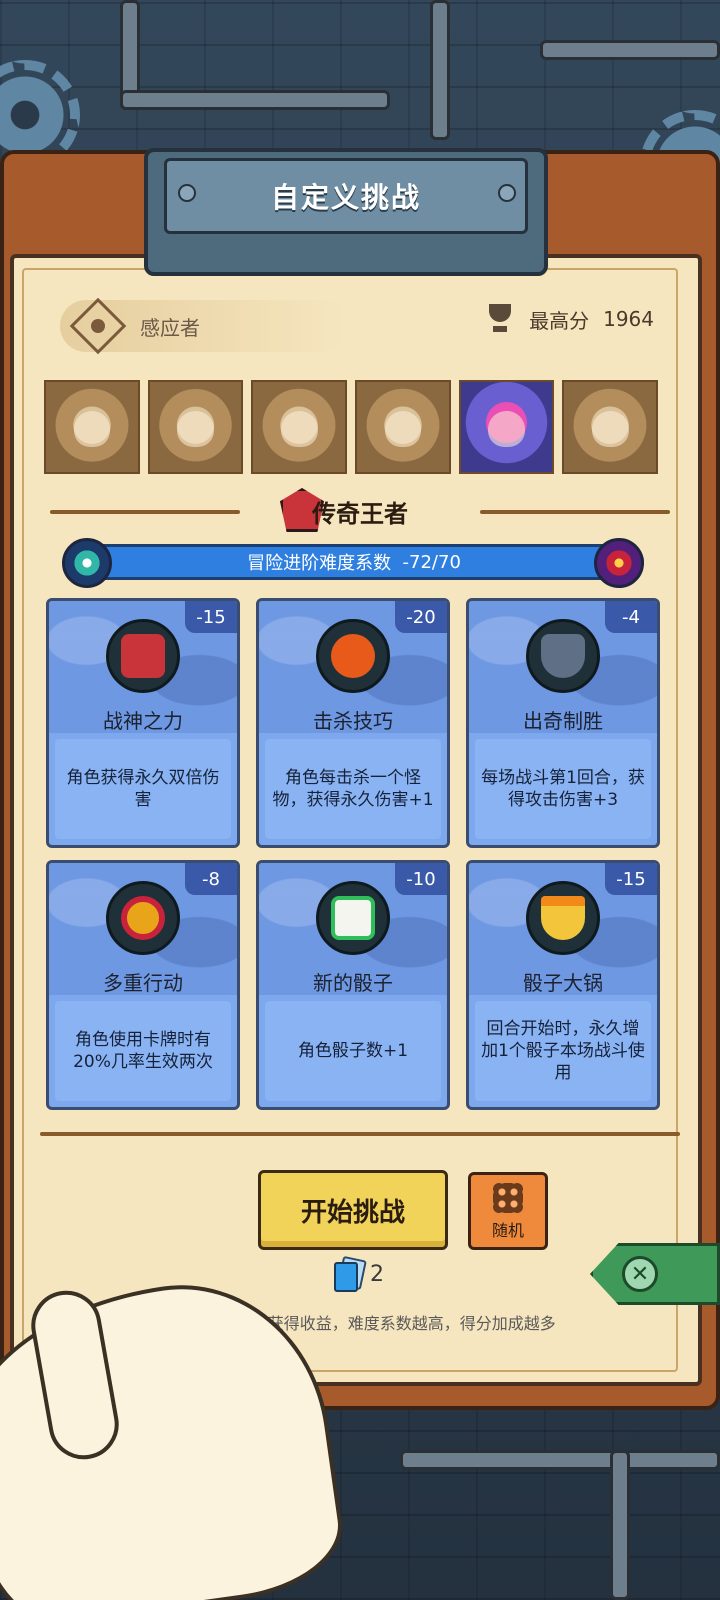 Image resolution: width=720 pixels, height=1600 pixels. What do you see at coordinates (563, 656) in the screenshot?
I see `shield-icon` at bounding box center [563, 656].